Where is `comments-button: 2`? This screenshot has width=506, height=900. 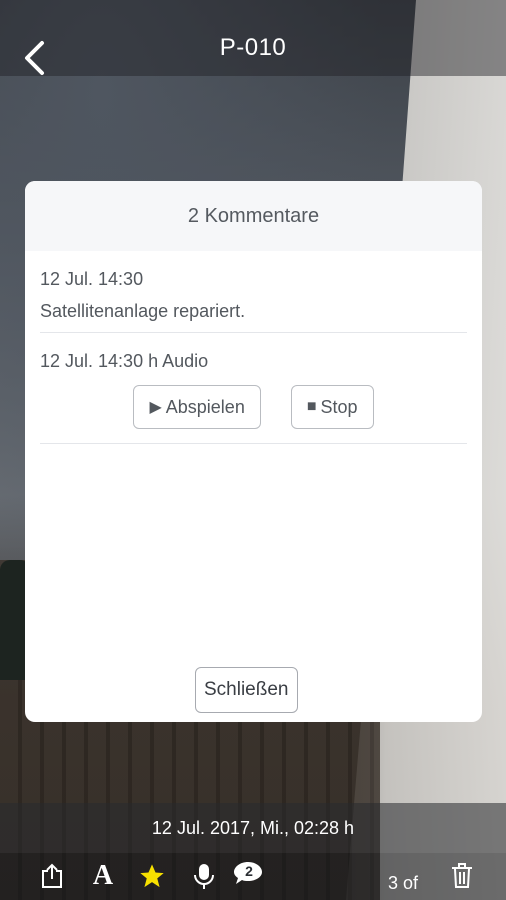
comments-button: 2 is located at coordinates (249, 874).